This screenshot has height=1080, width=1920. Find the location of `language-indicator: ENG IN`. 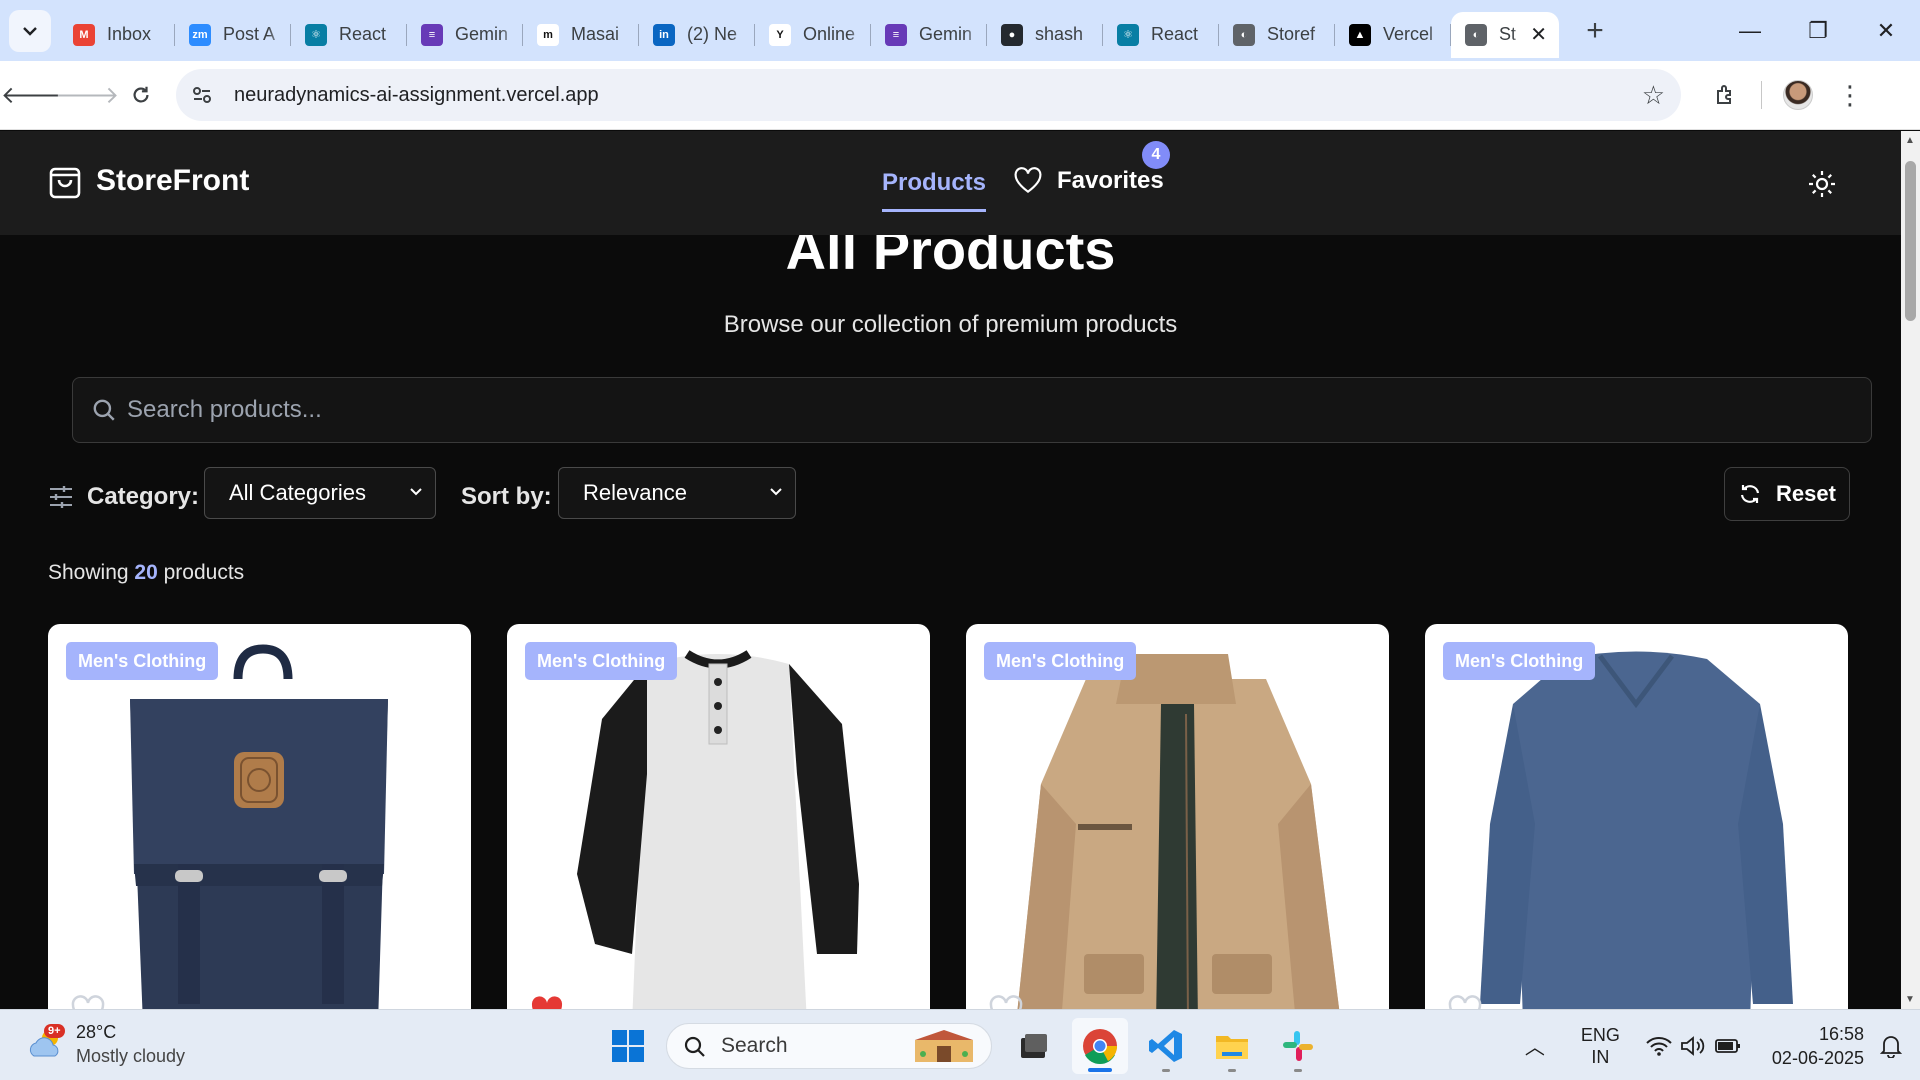

language-indicator: ENG IN is located at coordinates (1600, 1046).